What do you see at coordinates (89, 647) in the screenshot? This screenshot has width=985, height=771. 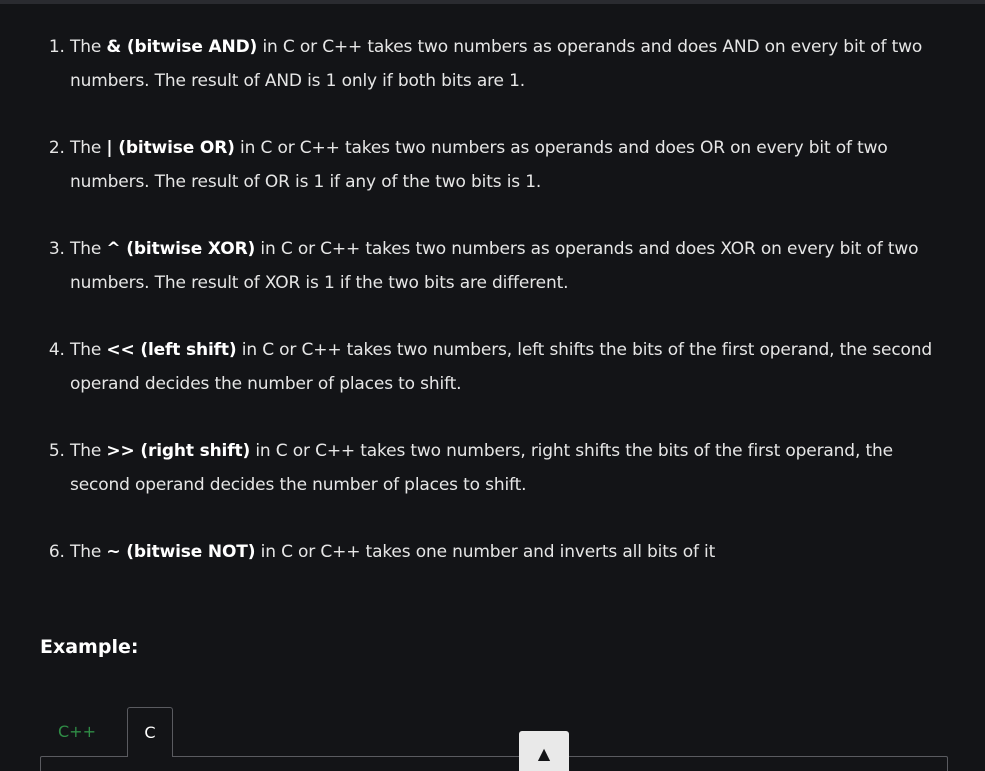 I see `example-heading: Example:` at bounding box center [89, 647].